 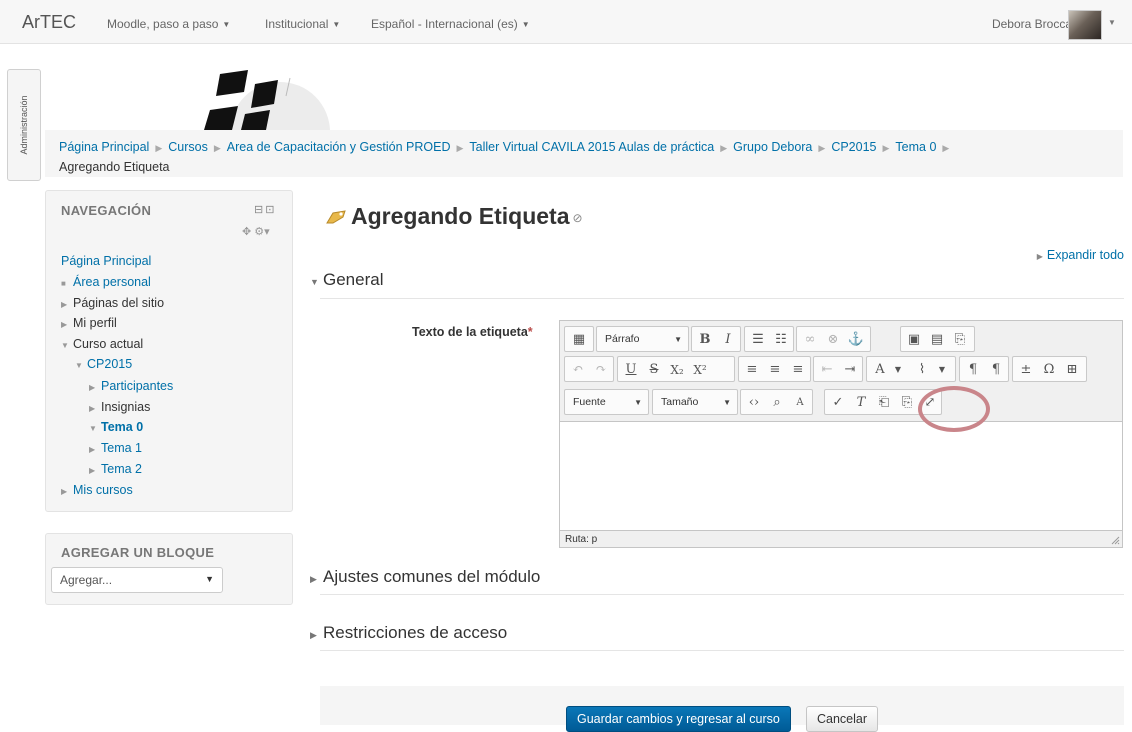 I want to click on superscript-icon: X², so click(x=700, y=370).